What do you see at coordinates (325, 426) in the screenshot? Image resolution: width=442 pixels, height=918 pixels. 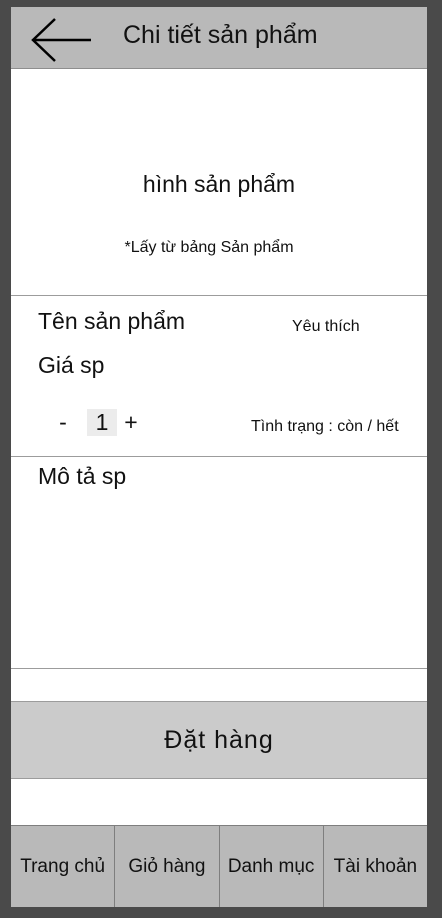 I see `stock-status: Tình trạng : còn / hết` at bounding box center [325, 426].